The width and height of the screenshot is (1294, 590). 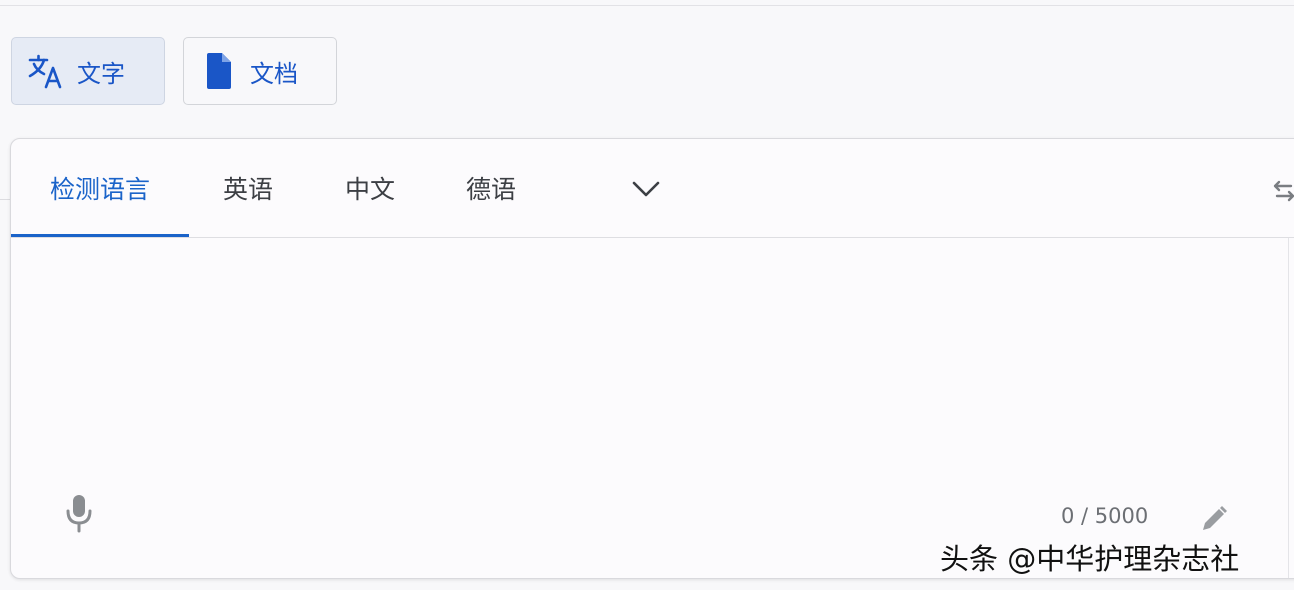 What do you see at coordinates (100, 188) in the screenshot?
I see `tab-detect-language: 检测语言` at bounding box center [100, 188].